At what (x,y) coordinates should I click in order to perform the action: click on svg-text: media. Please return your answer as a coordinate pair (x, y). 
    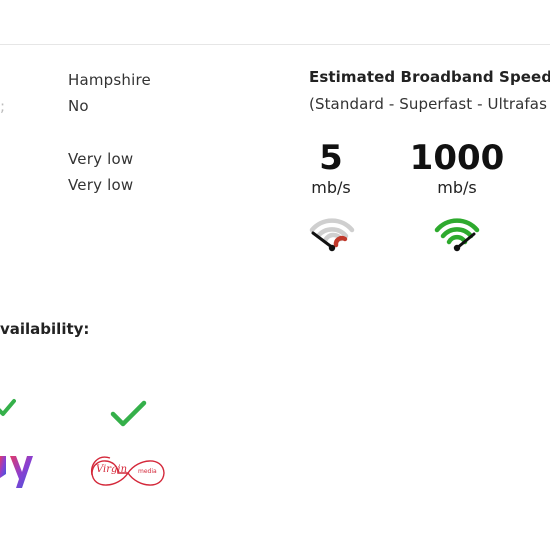
    Looking at the image, I should click on (147, 471).